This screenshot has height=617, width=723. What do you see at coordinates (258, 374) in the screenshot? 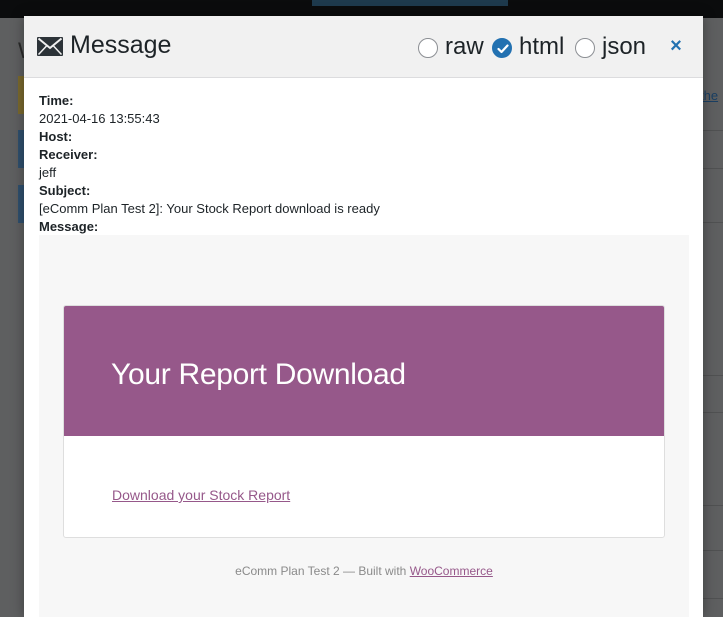
I see `email-heading: Your Report Download` at bounding box center [258, 374].